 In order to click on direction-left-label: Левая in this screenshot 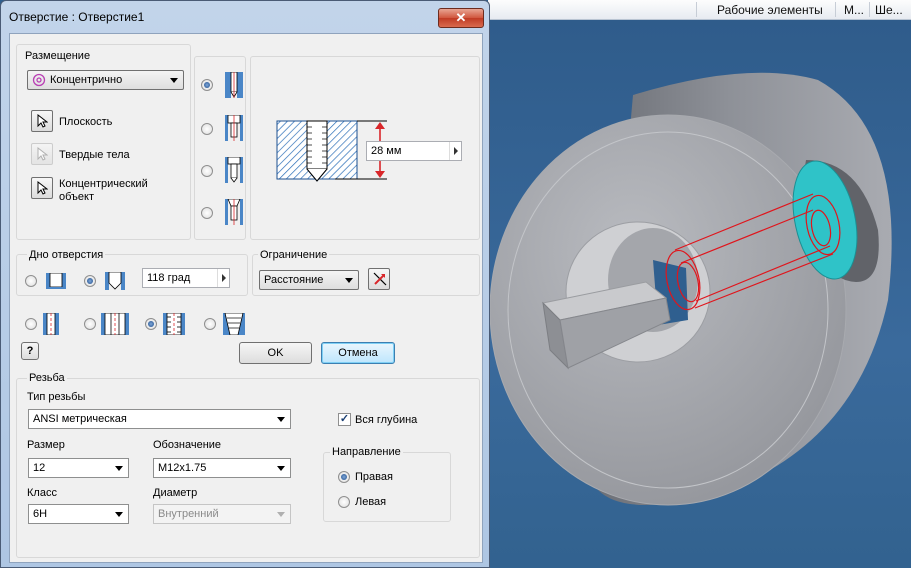, I will do `click(371, 502)`.